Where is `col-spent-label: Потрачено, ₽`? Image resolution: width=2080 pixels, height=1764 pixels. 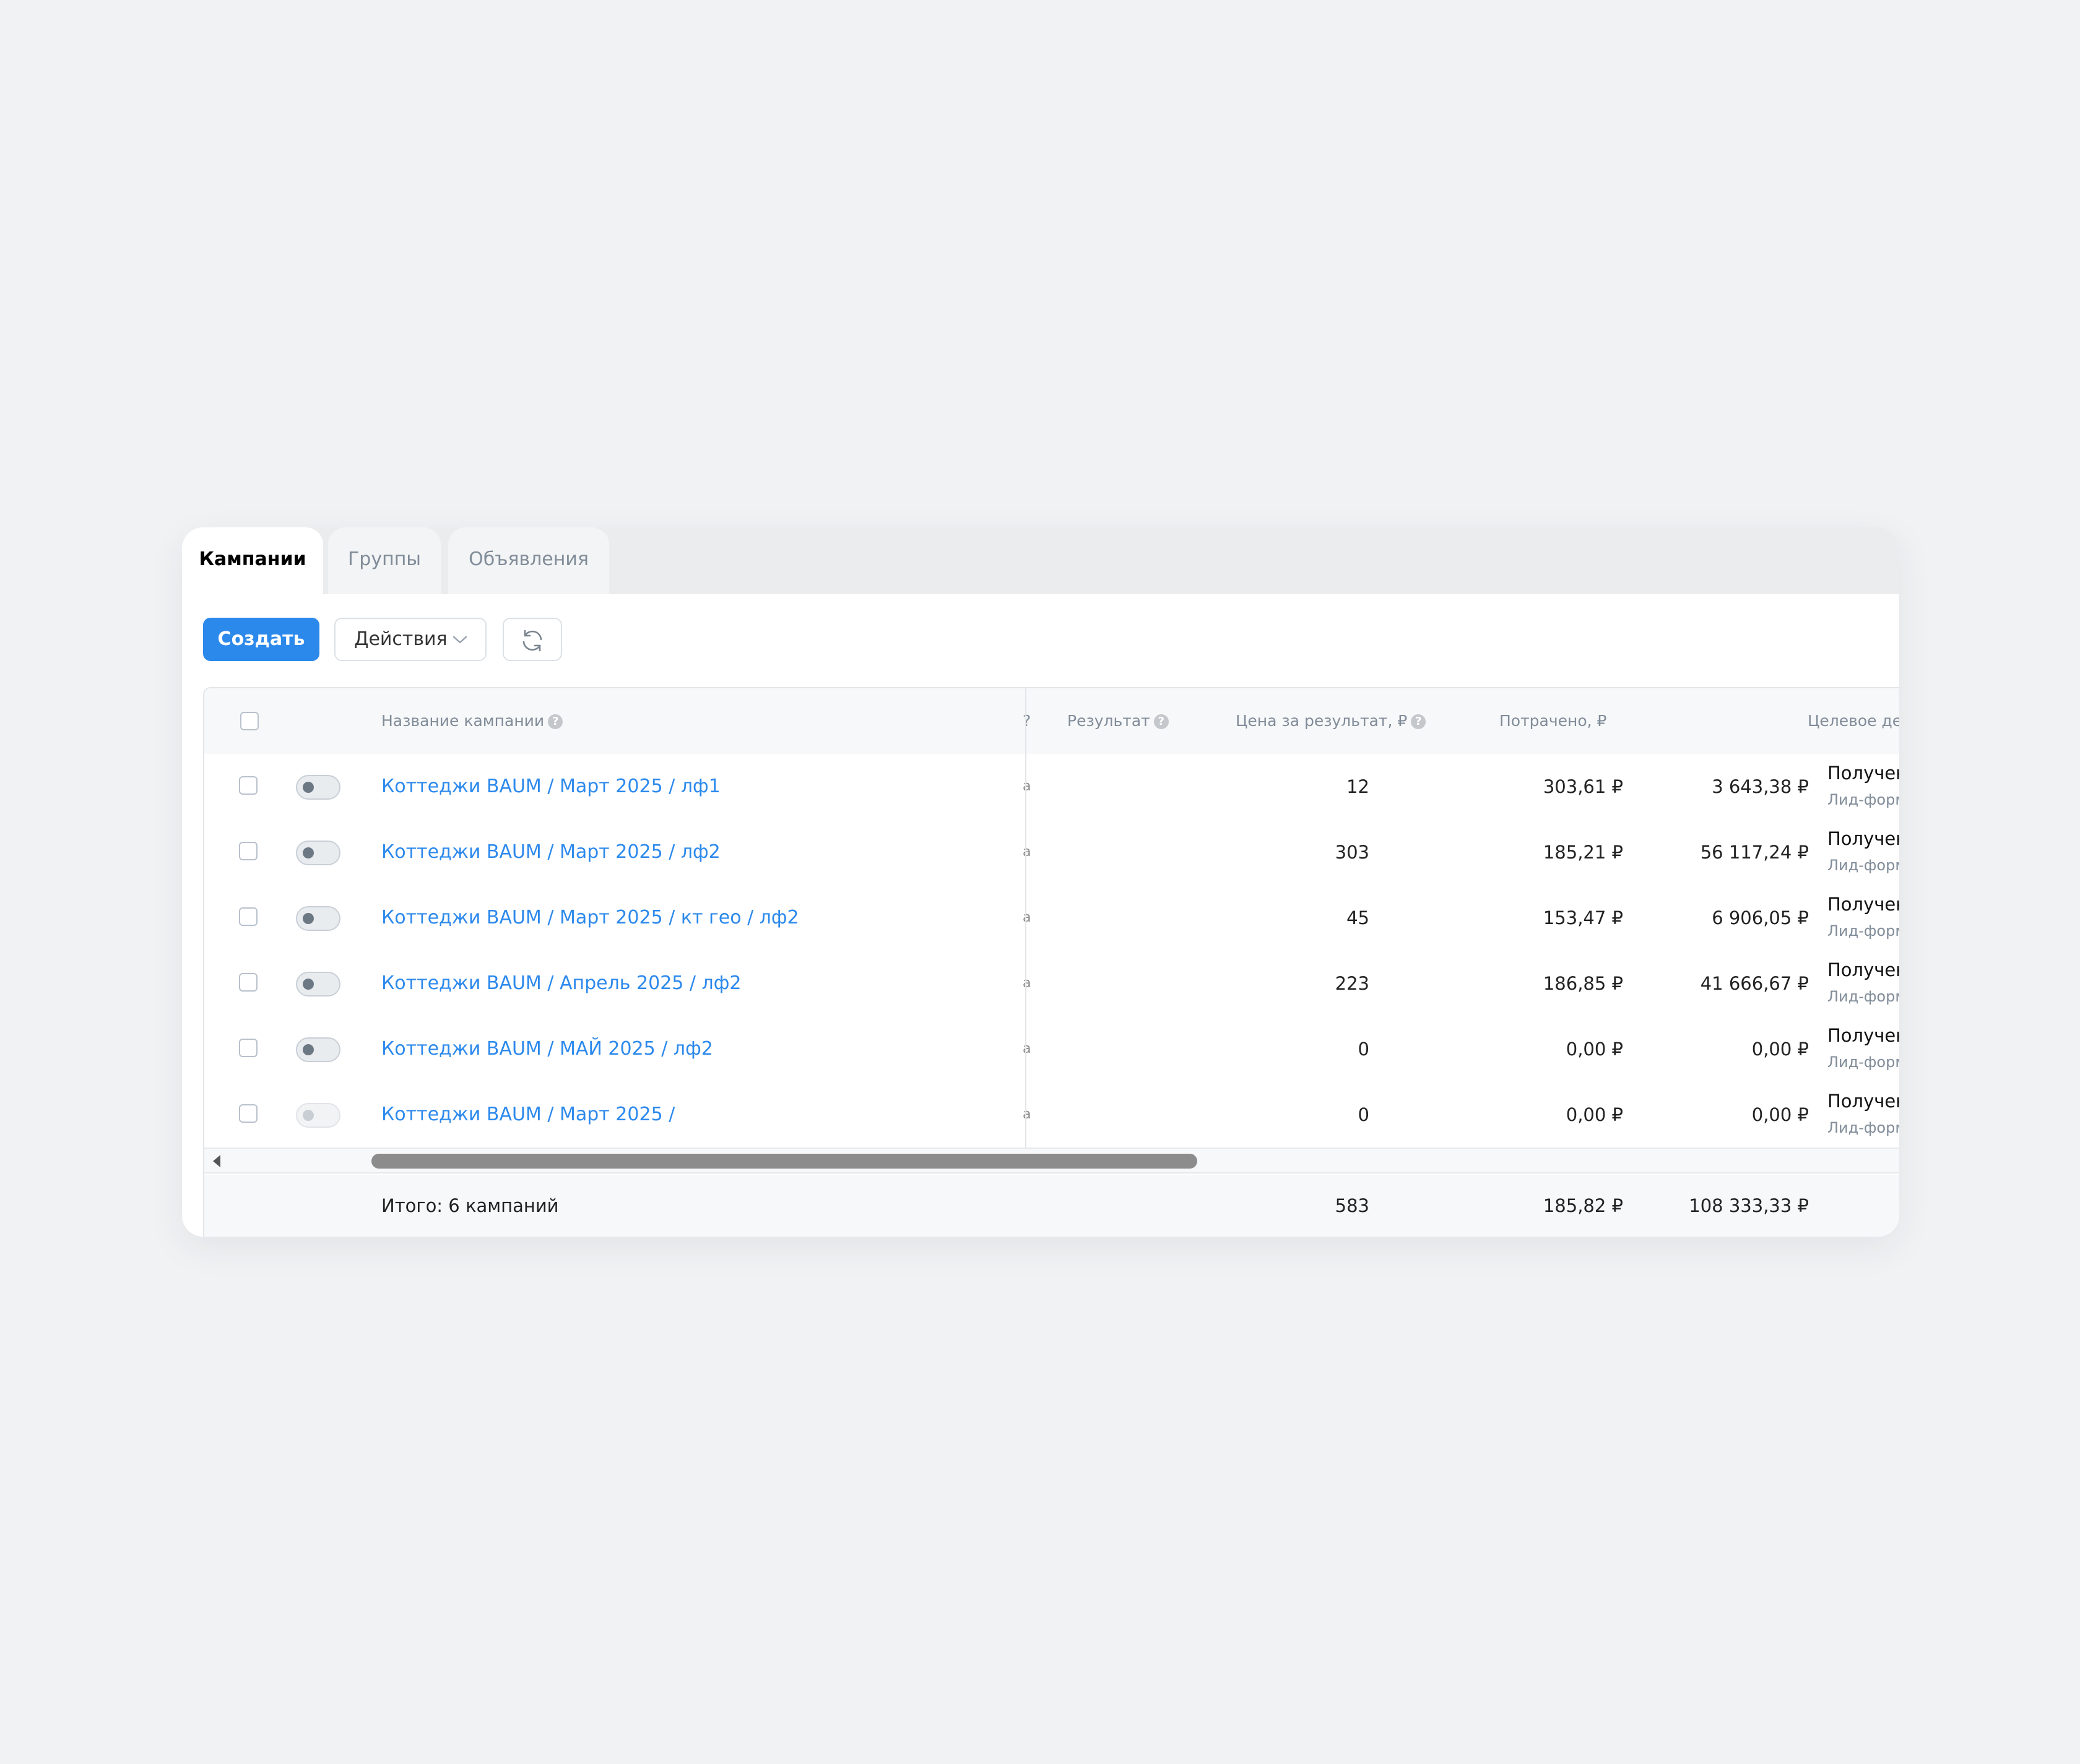 col-spent-label: Потрачено, ₽ is located at coordinates (1553, 721).